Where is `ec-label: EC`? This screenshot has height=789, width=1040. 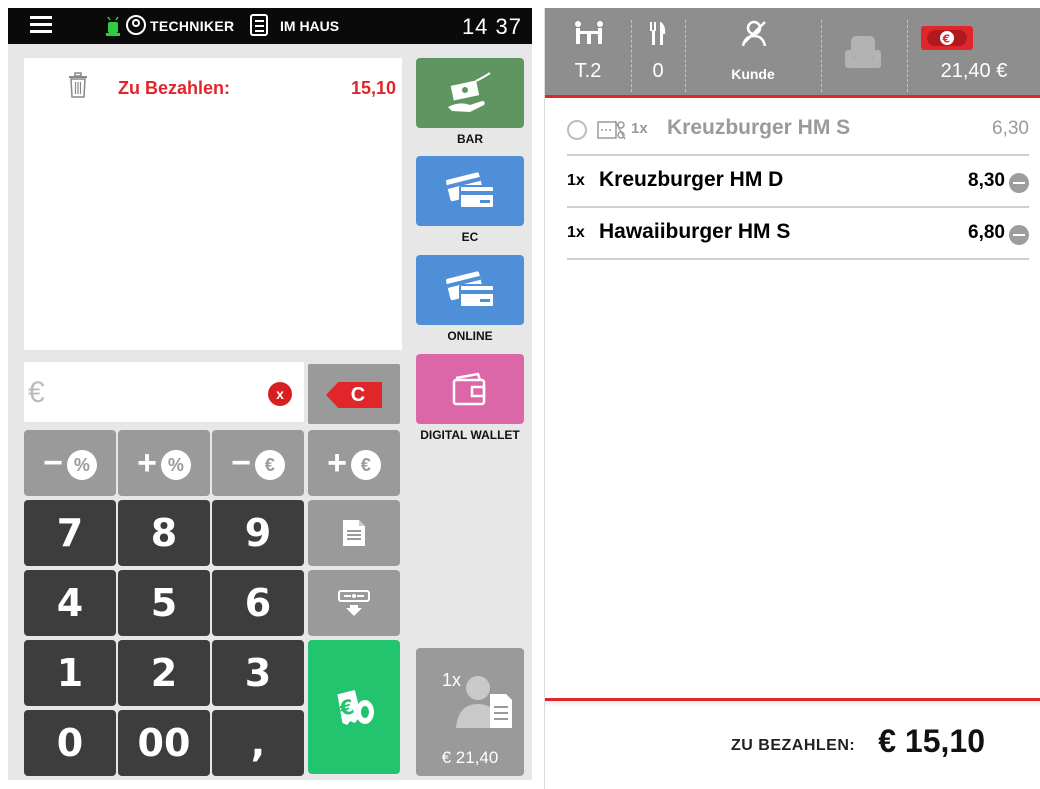 ec-label: EC is located at coordinates (470, 237).